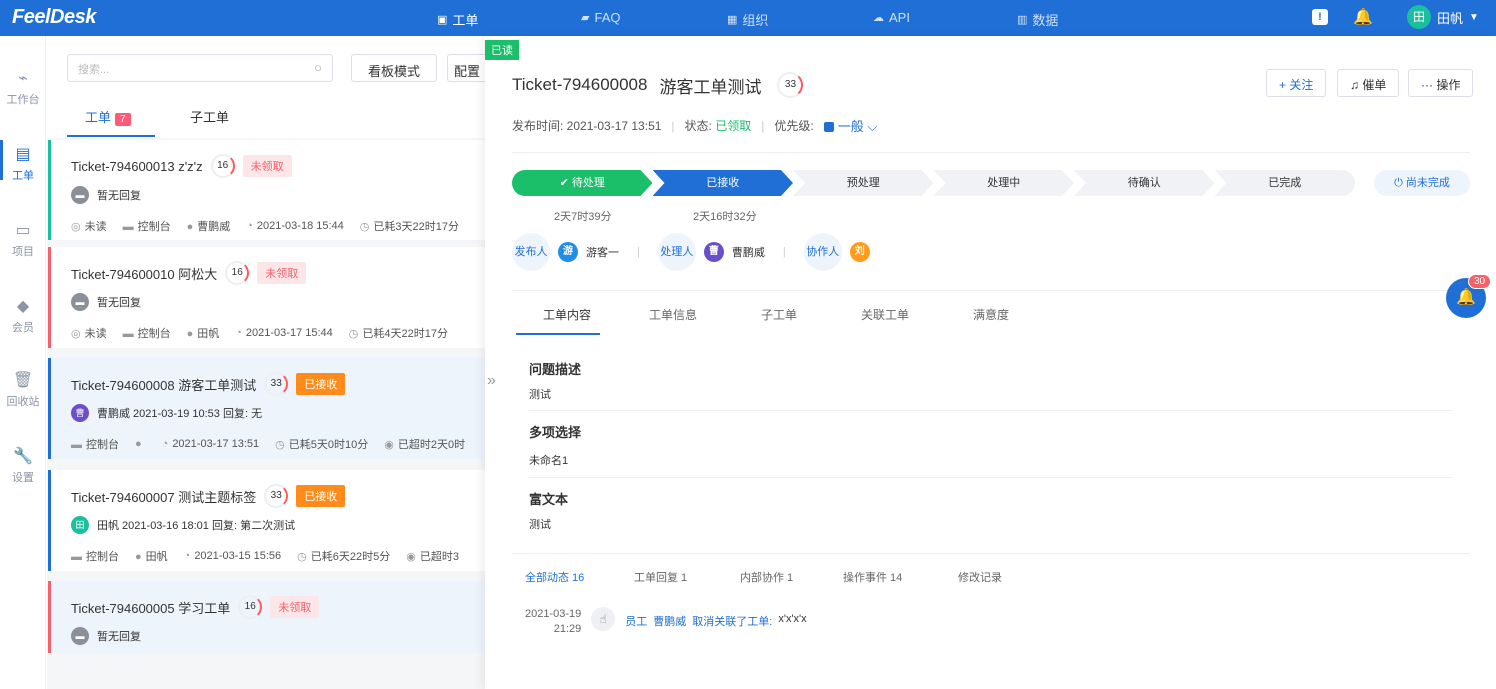  What do you see at coordinates (549, 461) in the screenshot?
I see `section-value: 未命名1` at bounding box center [549, 461].